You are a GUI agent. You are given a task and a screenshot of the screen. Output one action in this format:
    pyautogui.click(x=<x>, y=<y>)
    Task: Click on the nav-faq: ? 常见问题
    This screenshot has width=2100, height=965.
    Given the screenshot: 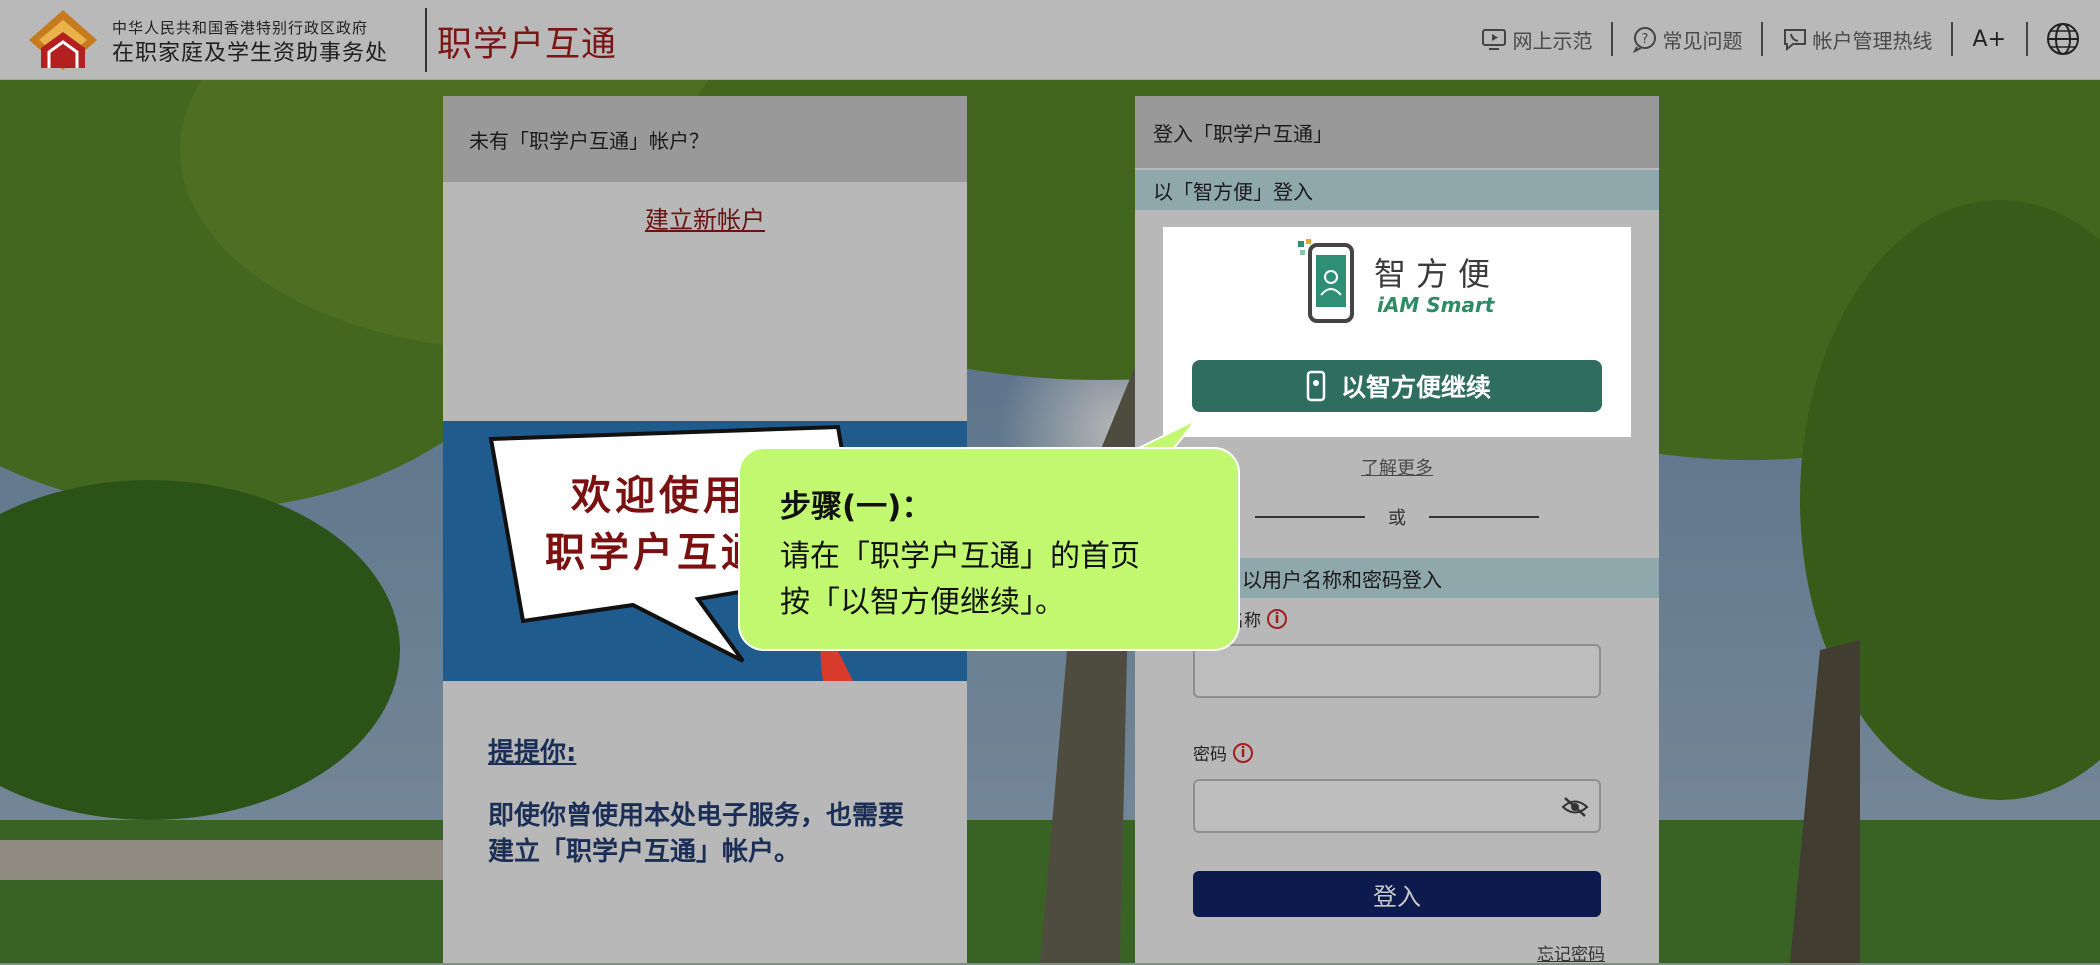 What is the action you would take?
    pyautogui.click(x=1687, y=39)
    